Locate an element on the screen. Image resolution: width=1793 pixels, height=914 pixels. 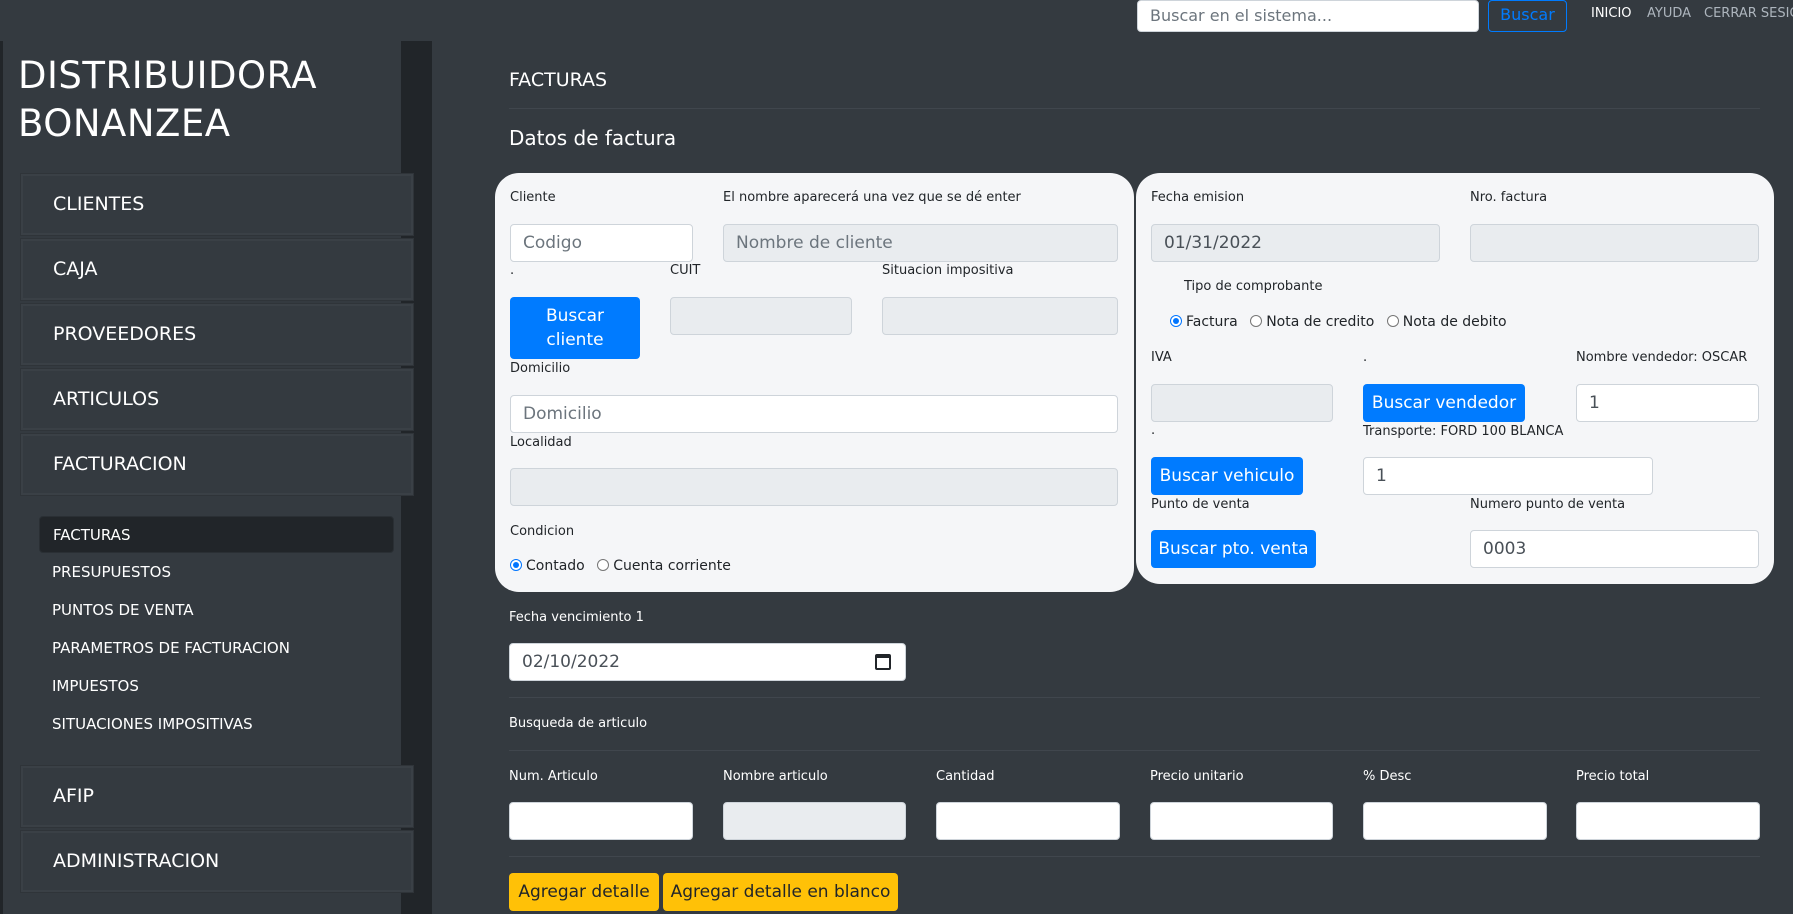
brand-line-1: DISTRIBUIDORA is located at coordinates (168, 75).